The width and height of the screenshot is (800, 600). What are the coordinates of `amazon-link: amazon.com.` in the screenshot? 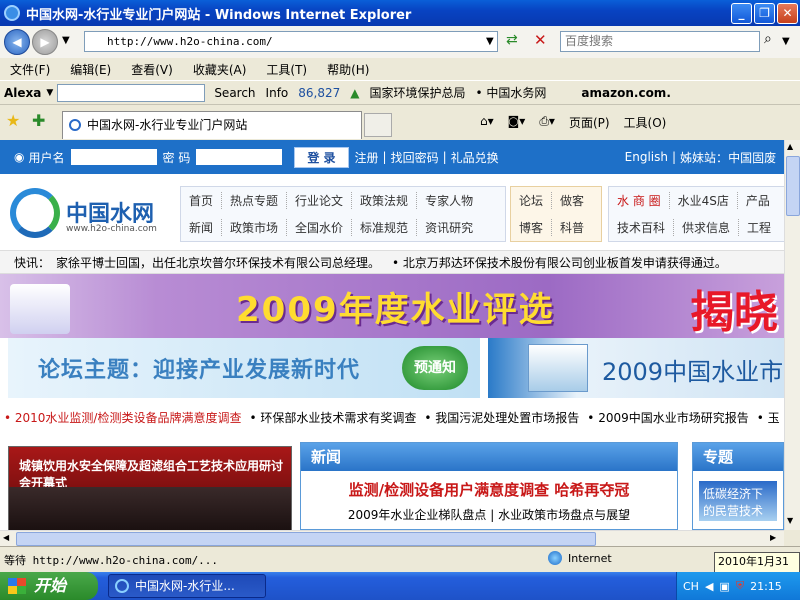 It's located at (625, 93).